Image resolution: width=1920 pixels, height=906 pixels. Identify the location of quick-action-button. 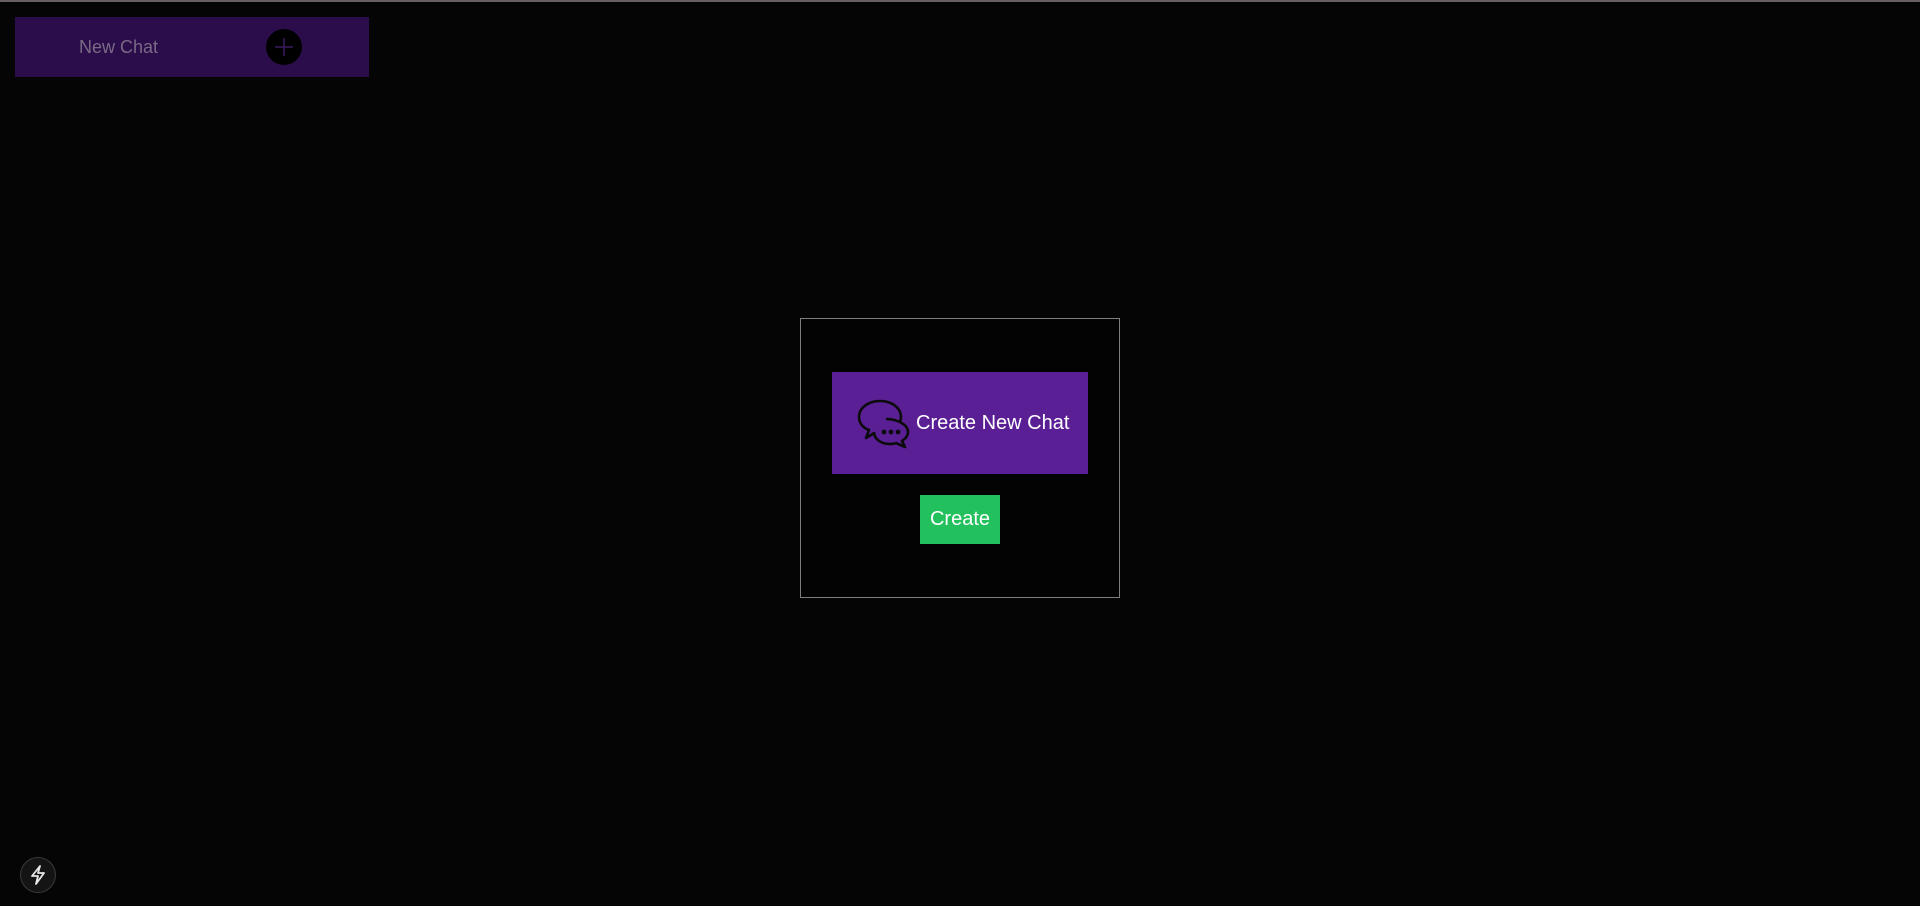
(38, 875).